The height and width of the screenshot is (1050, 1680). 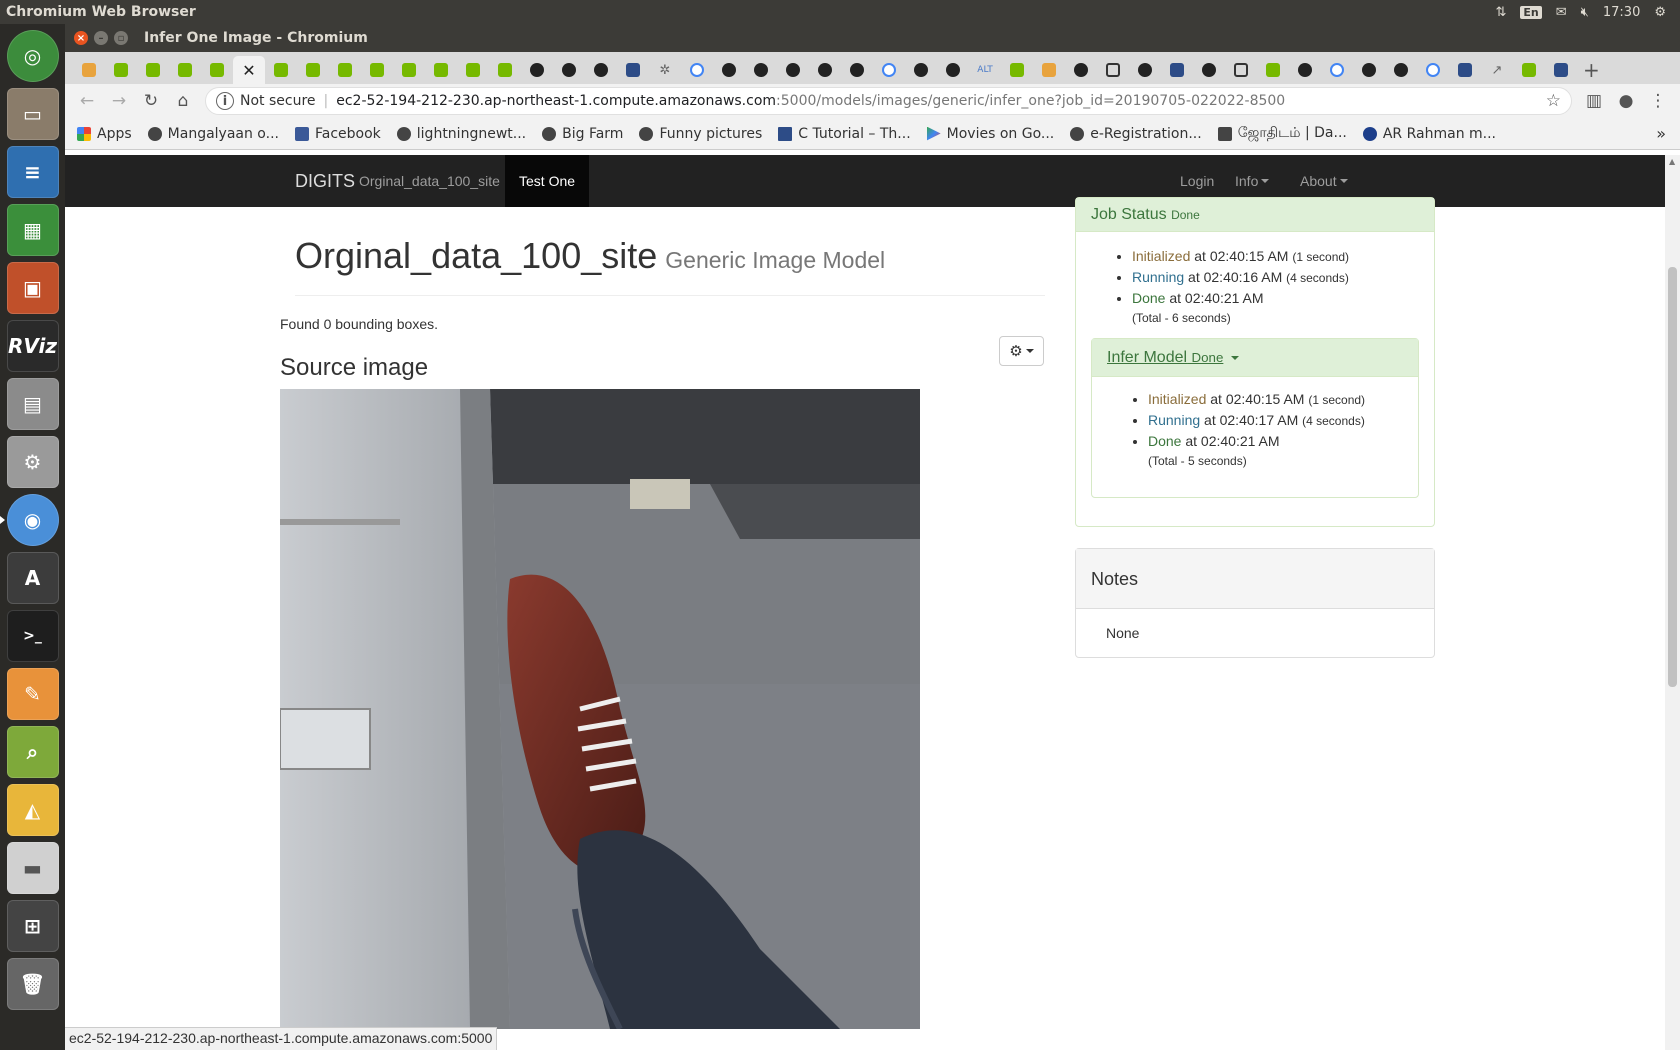 I want to click on text-editor-icon: ✎, so click(x=32, y=694).